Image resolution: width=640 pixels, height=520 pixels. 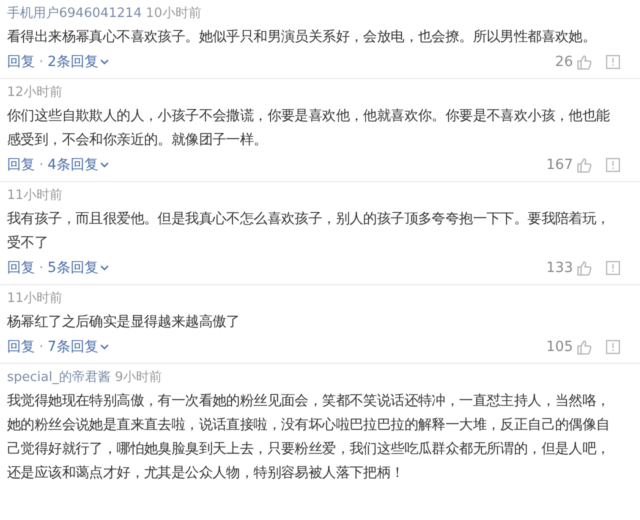 What do you see at coordinates (59, 378) in the screenshot?
I see `username: special_的帝君酱` at bounding box center [59, 378].